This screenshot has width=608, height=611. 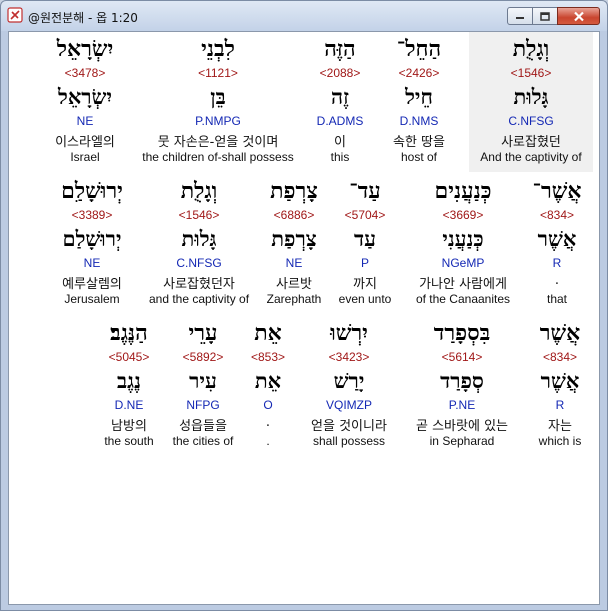 I want to click on strong-number: <6886>, so click(x=294, y=215).